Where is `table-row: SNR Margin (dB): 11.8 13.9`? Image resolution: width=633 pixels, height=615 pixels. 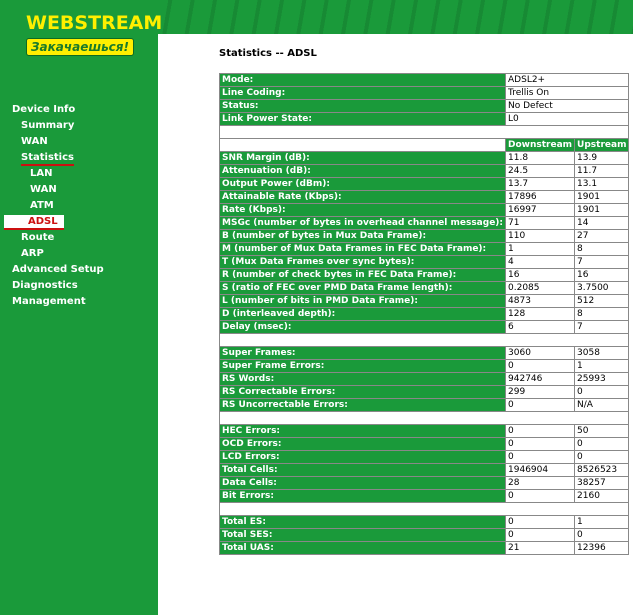 table-row: SNR Margin (dB): 11.8 13.9 is located at coordinates (424, 158).